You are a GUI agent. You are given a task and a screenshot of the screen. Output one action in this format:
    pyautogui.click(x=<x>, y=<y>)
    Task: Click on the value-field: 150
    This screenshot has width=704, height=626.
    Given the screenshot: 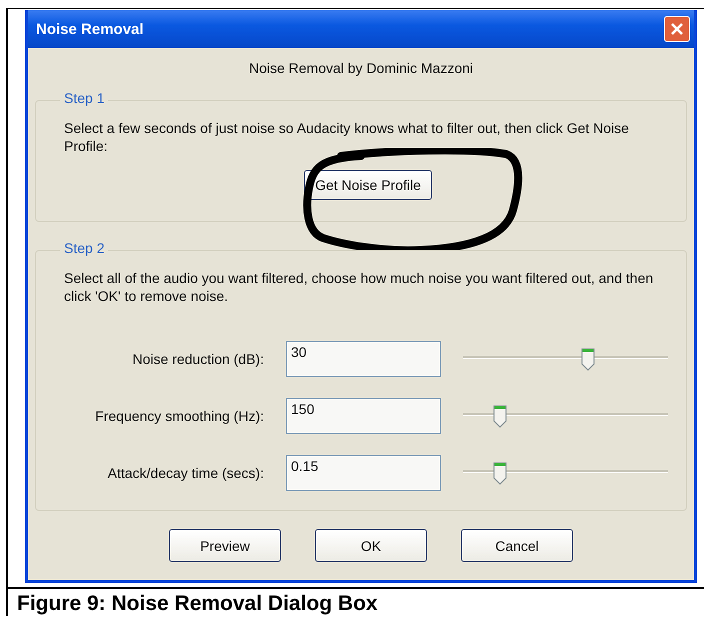 What is the action you would take?
    pyautogui.click(x=363, y=416)
    